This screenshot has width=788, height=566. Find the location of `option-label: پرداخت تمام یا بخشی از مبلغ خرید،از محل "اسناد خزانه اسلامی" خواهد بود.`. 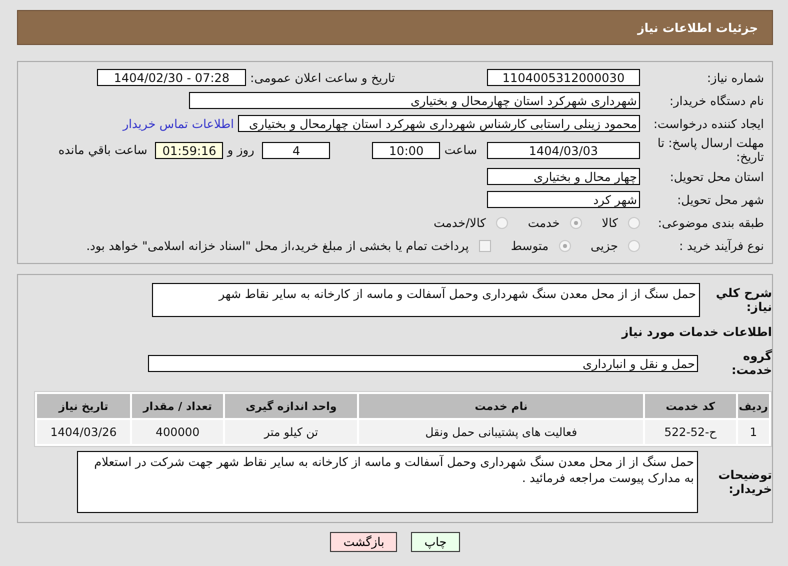

option-label: پرداخت تمام یا بخشی از مبلغ خرید،از محل "اسناد خزانه اسلامی" خواهد بود. is located at coordinates (277, 245).